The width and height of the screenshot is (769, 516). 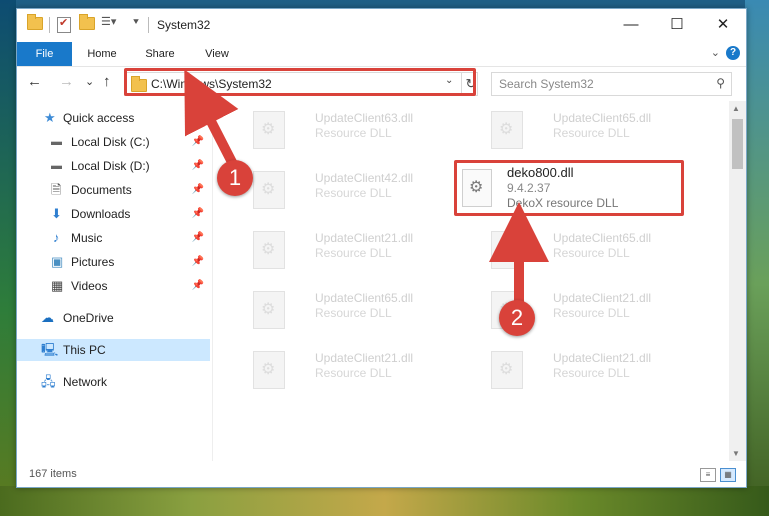 I want to click on sidebar-item-network: 🖧 Network, so click(x=113, y=382).